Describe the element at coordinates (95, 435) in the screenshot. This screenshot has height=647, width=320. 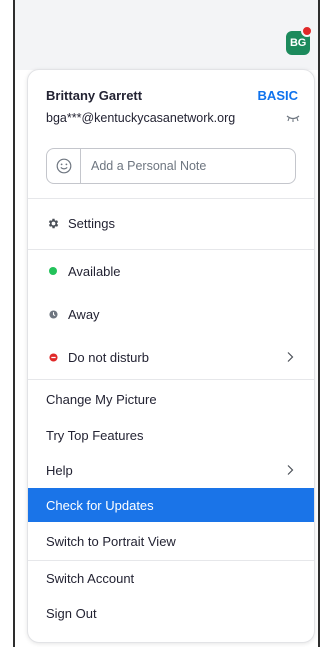
I see `menu-item-label: Try Top Features` at that location.